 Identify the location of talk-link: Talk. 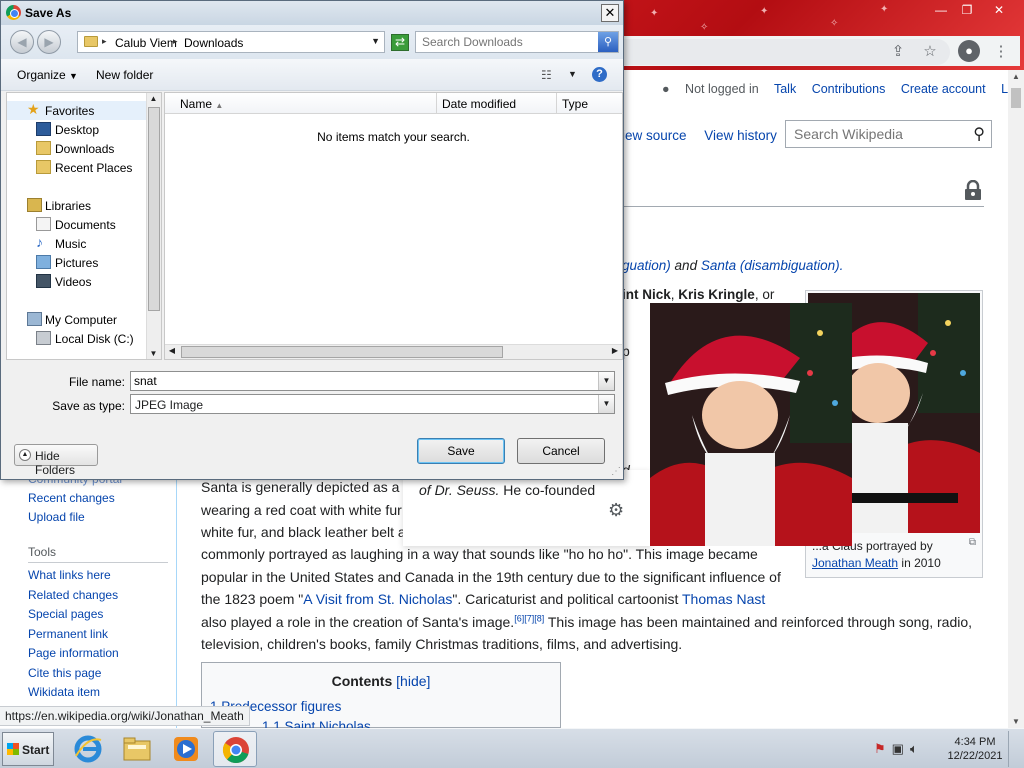
(785, 89).